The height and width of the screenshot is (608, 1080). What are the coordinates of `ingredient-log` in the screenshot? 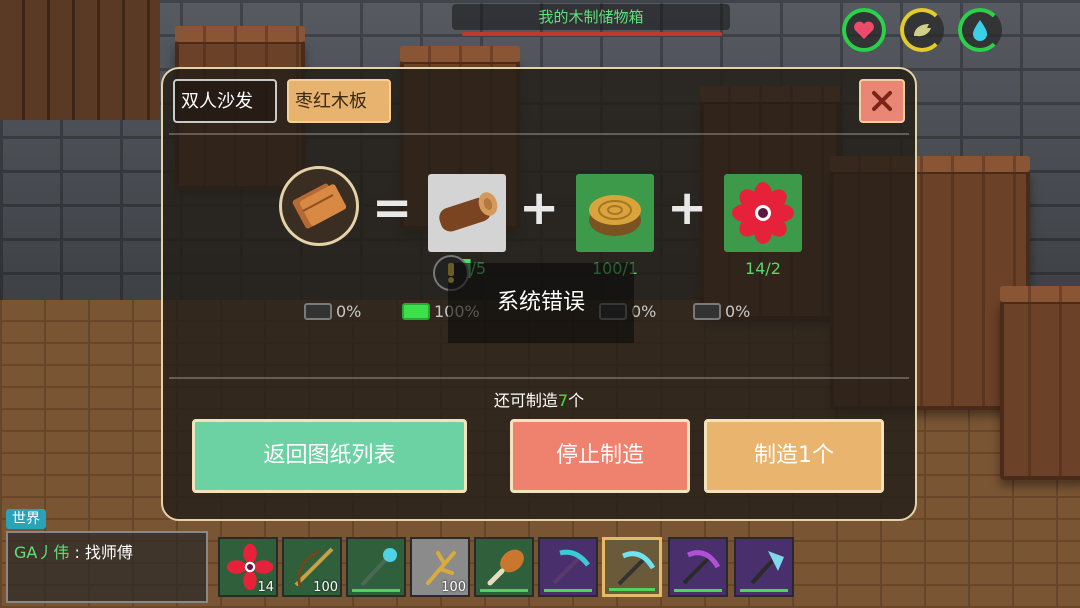 It's located at (467, 213).